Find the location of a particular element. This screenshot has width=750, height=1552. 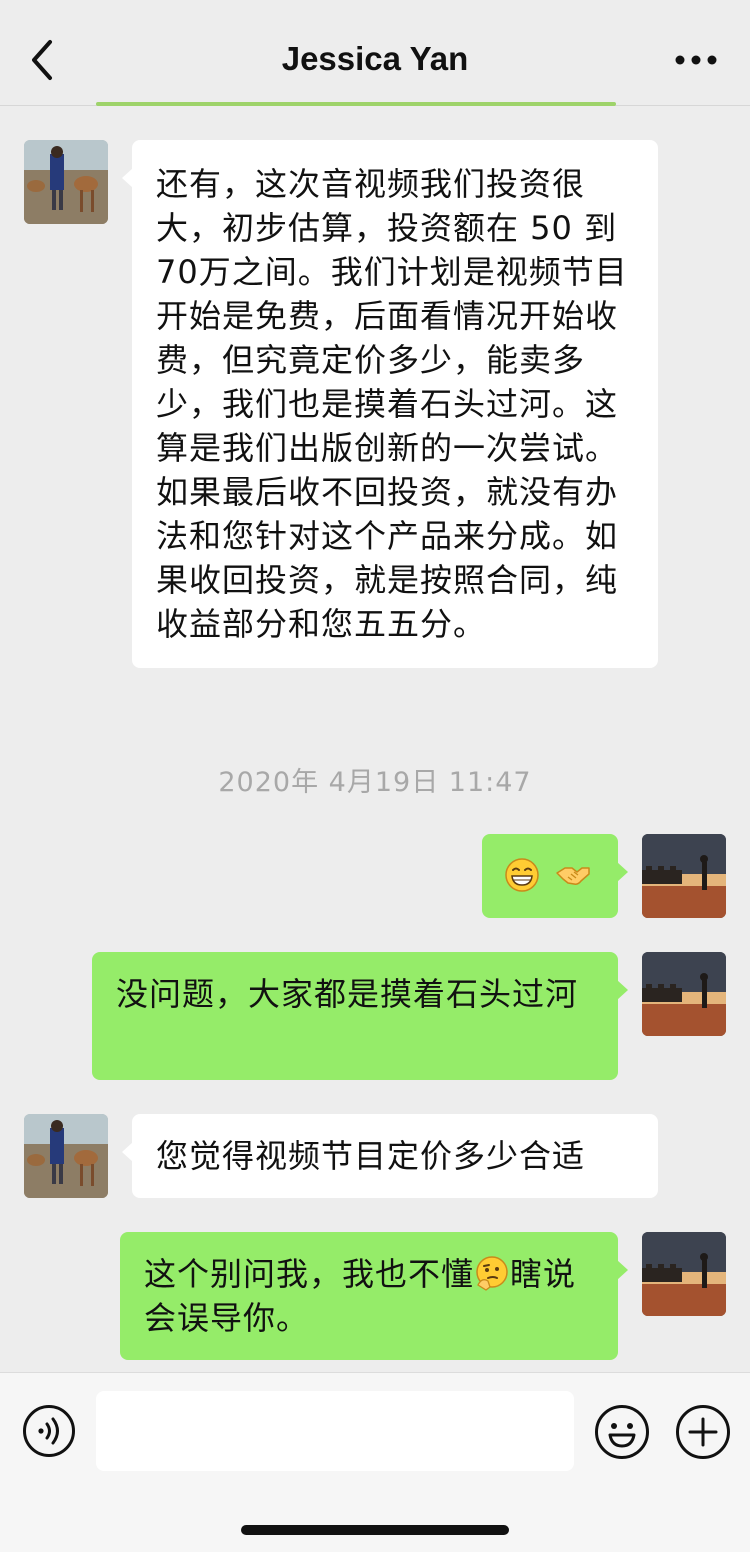

input-bar is located at coordinates (375, 1462).